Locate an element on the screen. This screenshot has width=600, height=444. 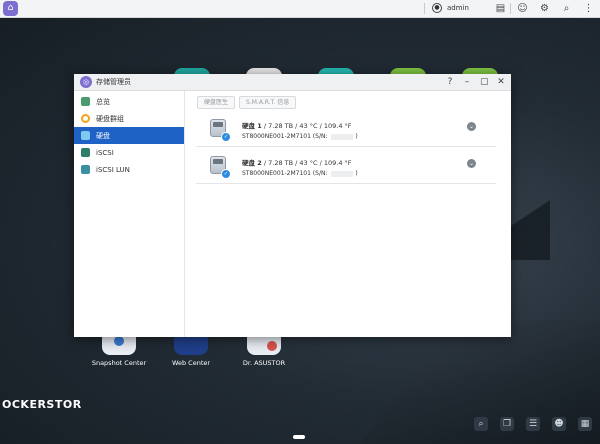
disk-icon is located at coordinates (85, 135).